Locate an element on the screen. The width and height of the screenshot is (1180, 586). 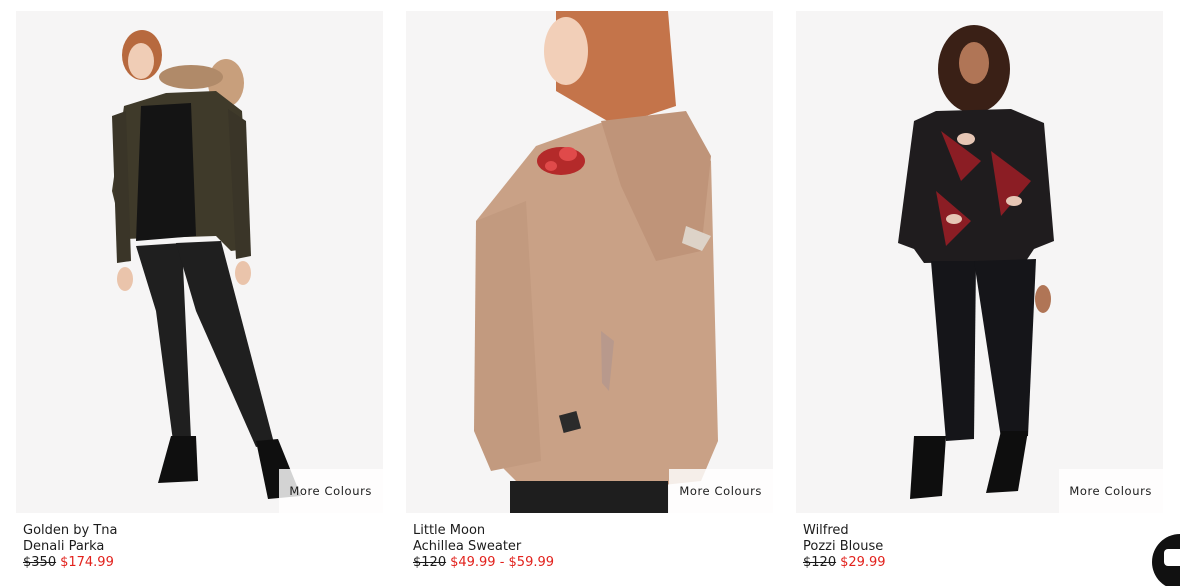
product-brand: Little Moon is located at coordinates (593, 531).